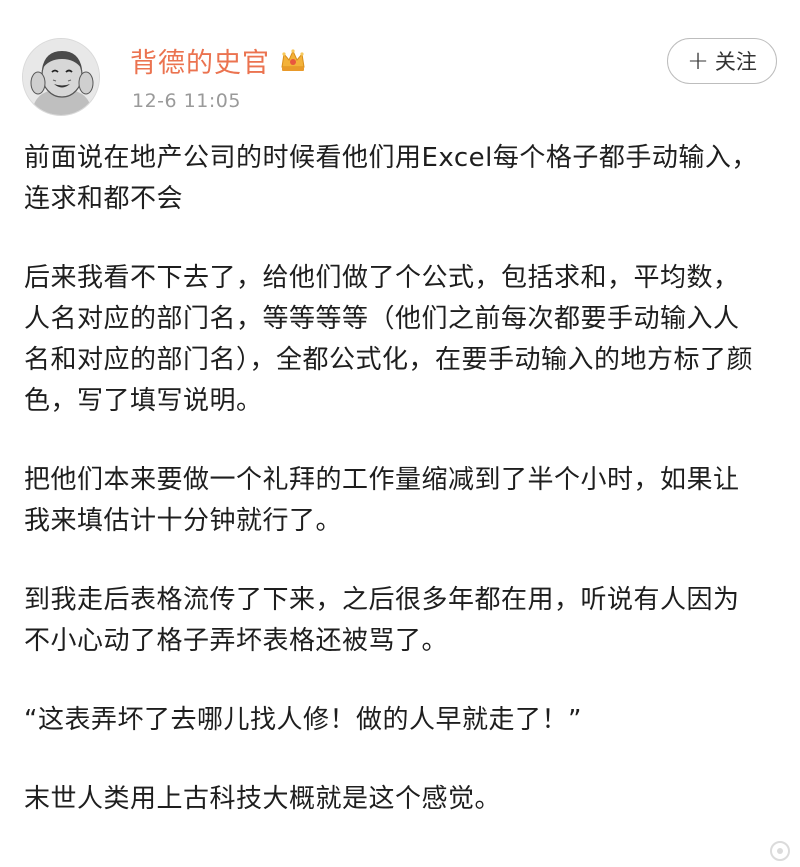 Image resolution: width=800 pixels, height=867 pixels. I want to click on follow-button: + 关注, so click(722, 61).